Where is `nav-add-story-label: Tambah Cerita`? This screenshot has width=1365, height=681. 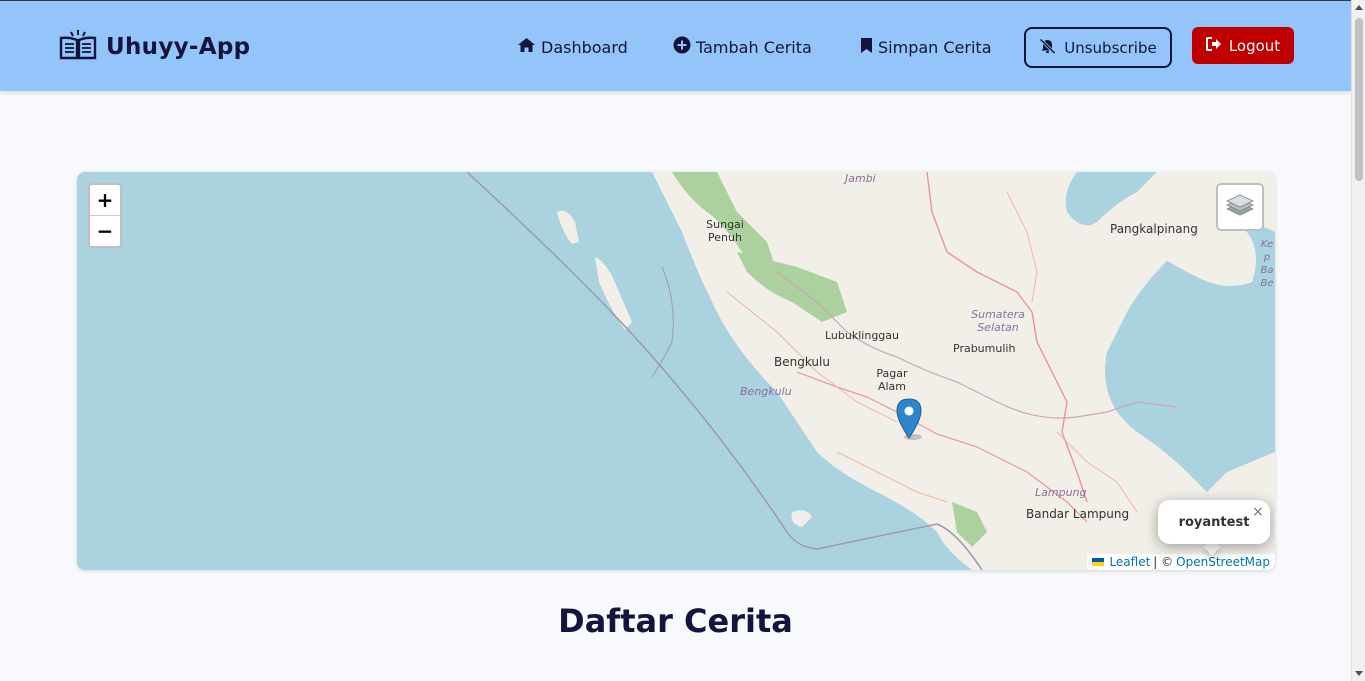 nav-add-story-label: Tambah Cerita is located at coordinates (754, 47).